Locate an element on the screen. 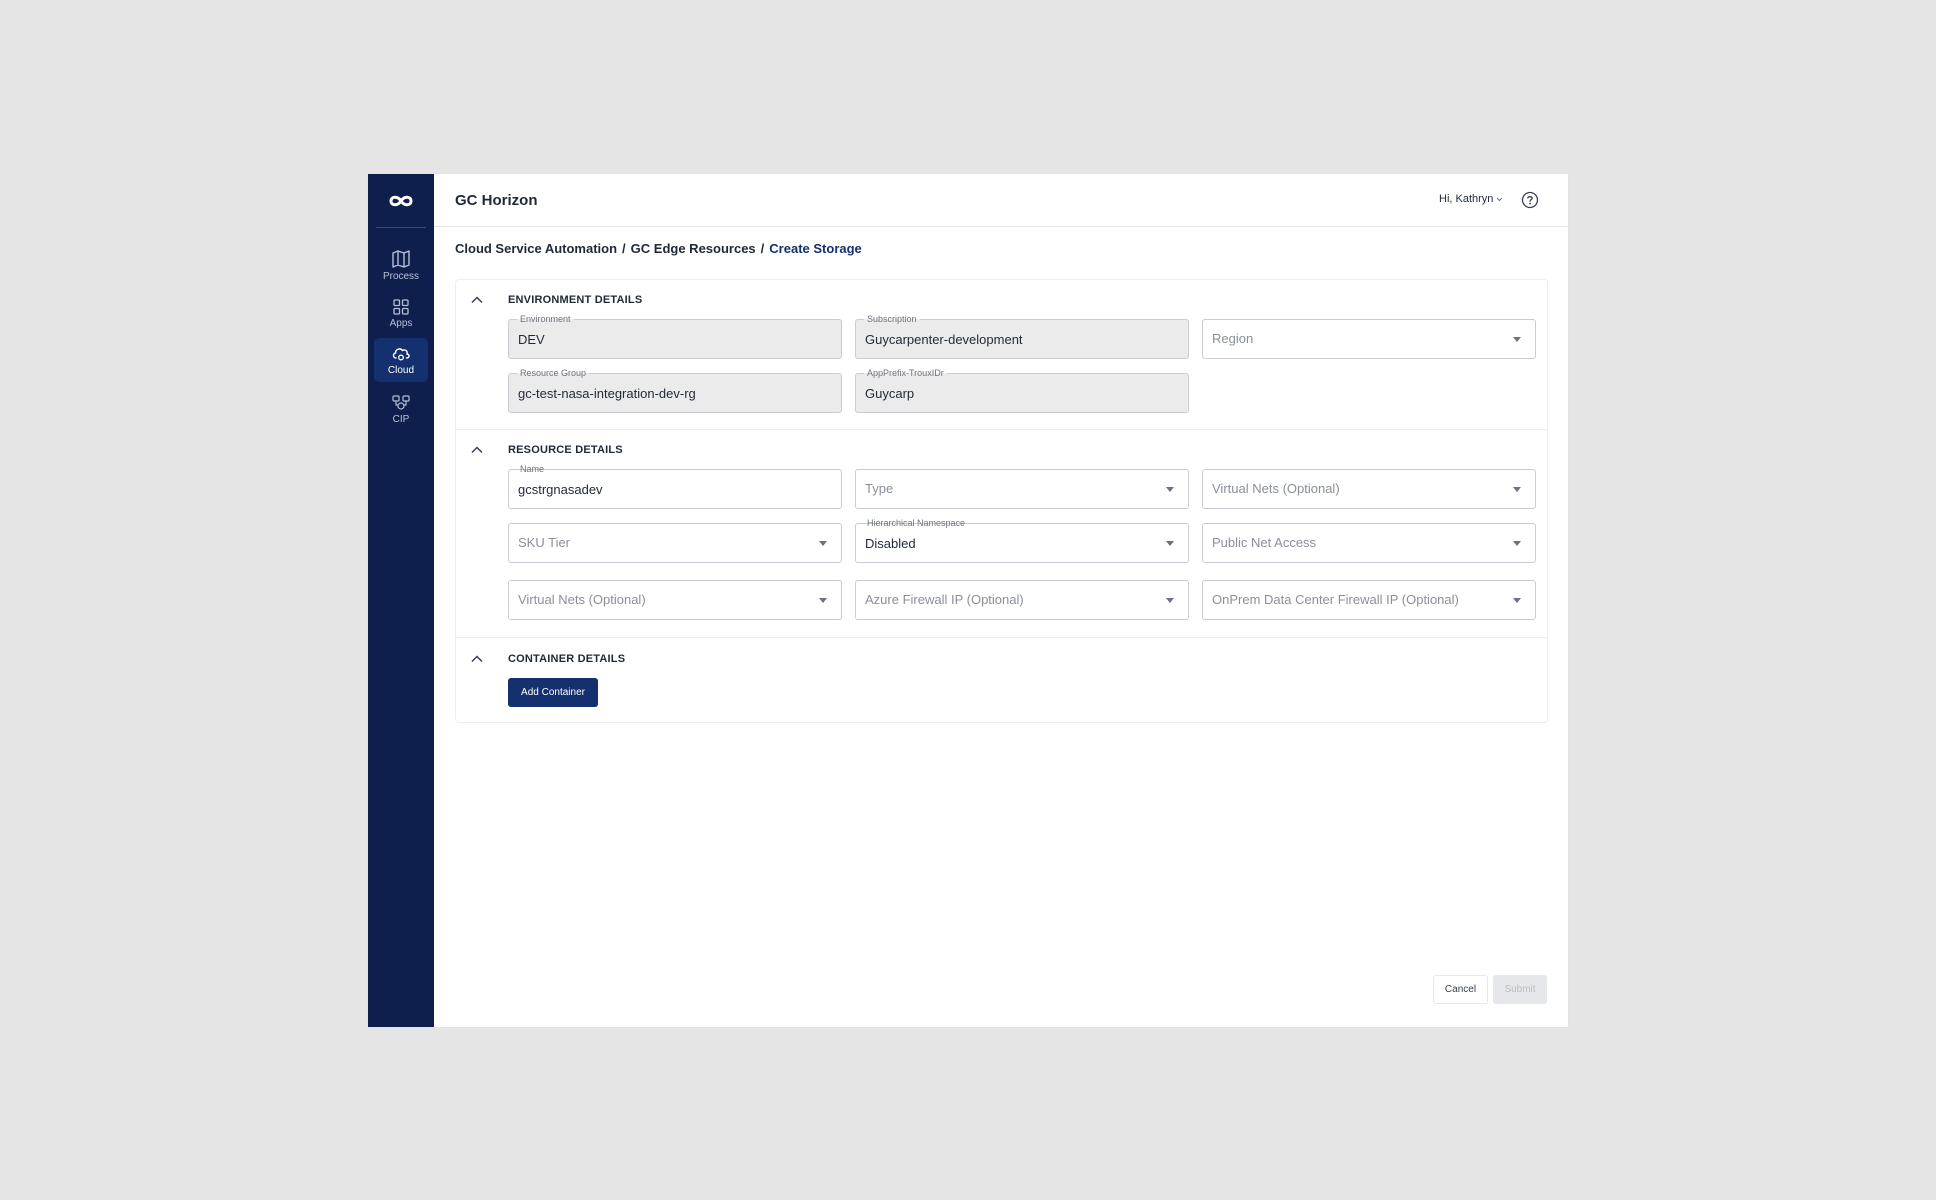  subscription-field: Subscription Guycarpenter-development is located at coordinates (1022, 336).